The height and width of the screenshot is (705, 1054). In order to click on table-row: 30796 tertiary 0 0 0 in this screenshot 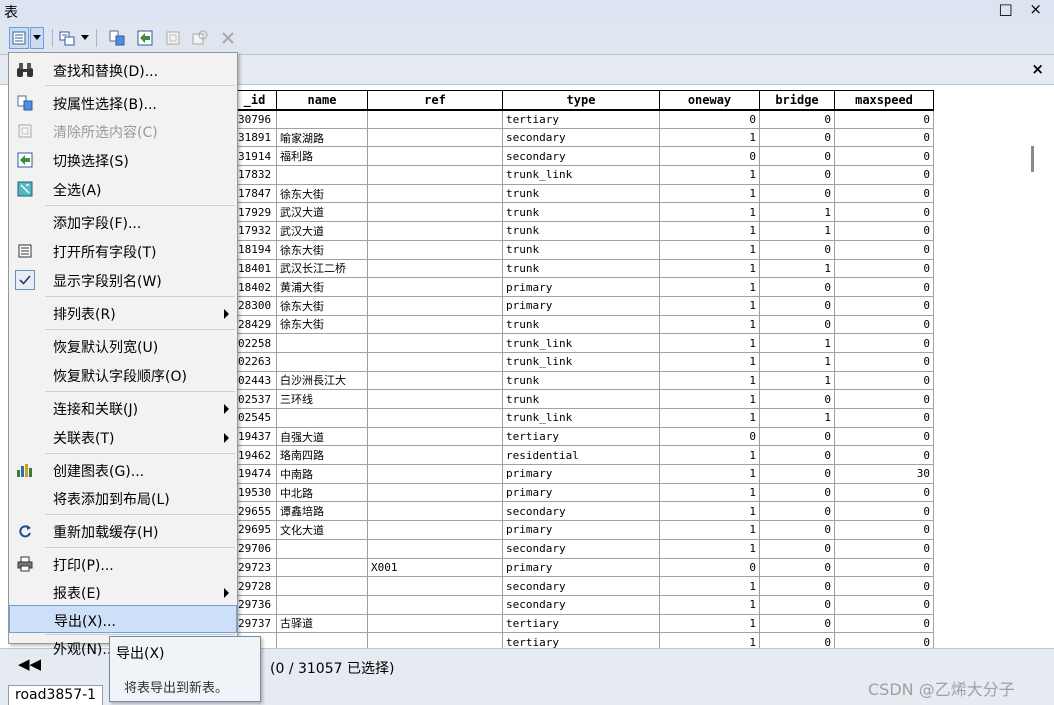, I will do `click(583, 119)`.